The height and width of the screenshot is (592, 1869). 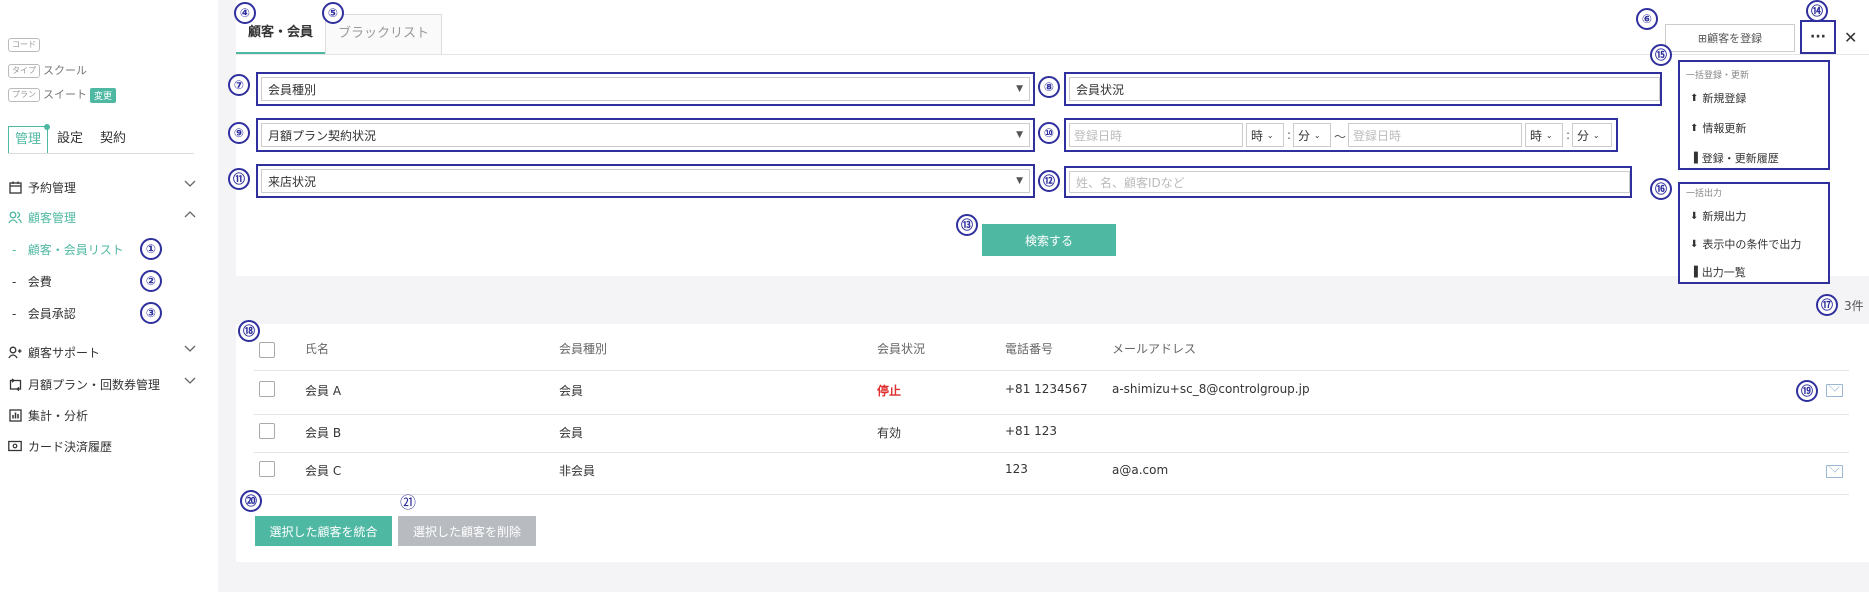 I want to click on hour-from-value: 時, so click(x=1257, y=135).